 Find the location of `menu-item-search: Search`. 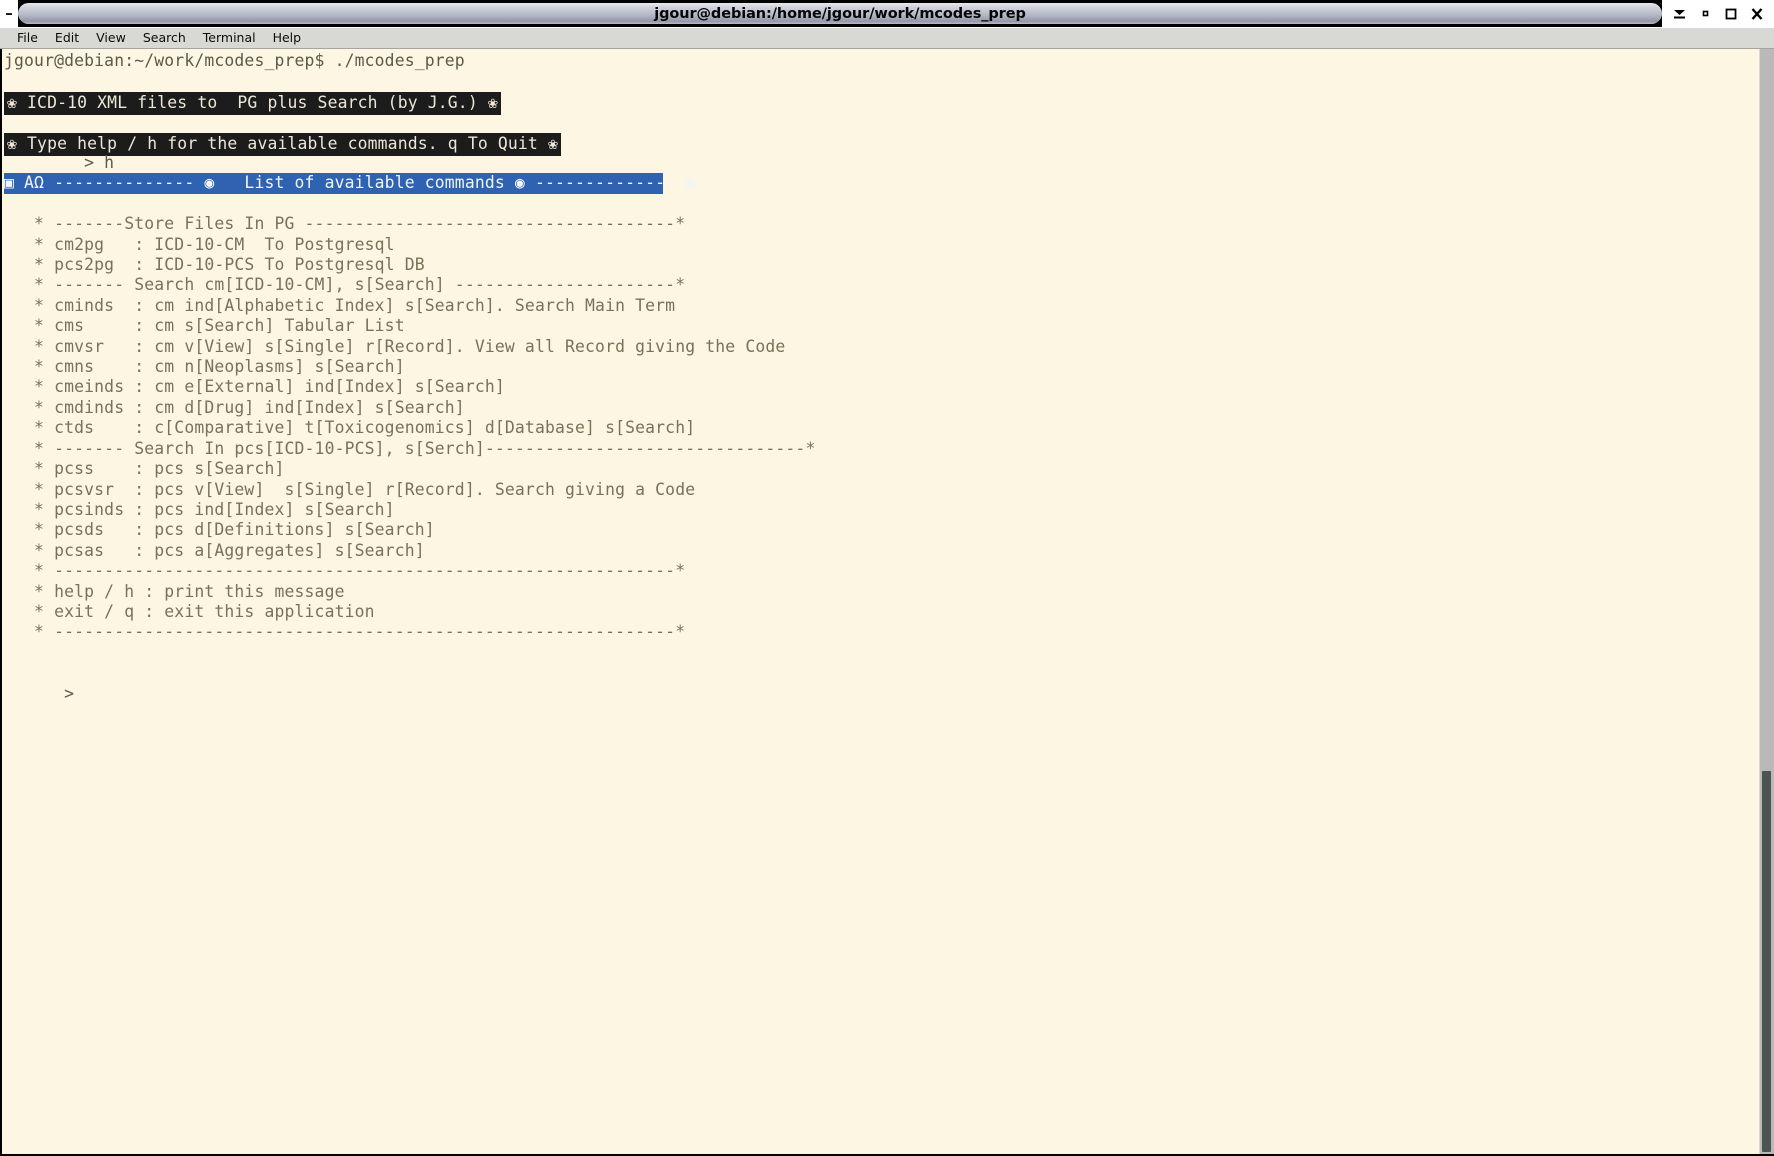

menu-item-search: Search is located at coordinates (165, 38).